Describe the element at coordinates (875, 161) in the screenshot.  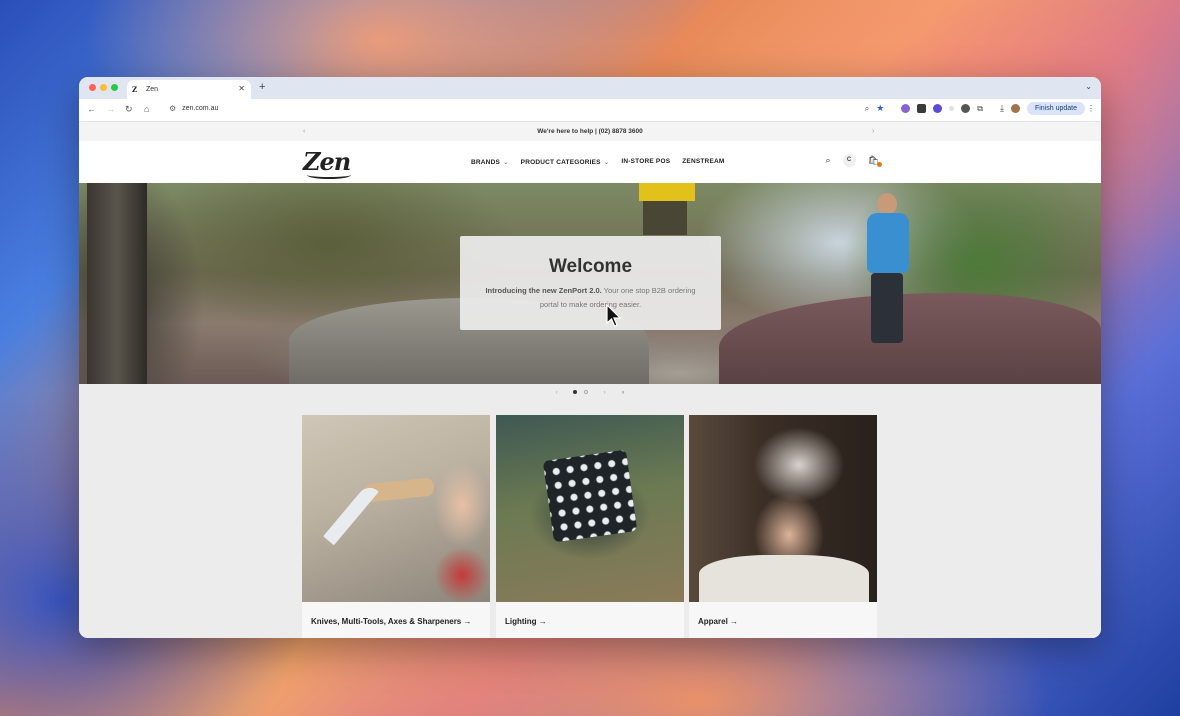
I see `cart-icon: 🛍` at that location.